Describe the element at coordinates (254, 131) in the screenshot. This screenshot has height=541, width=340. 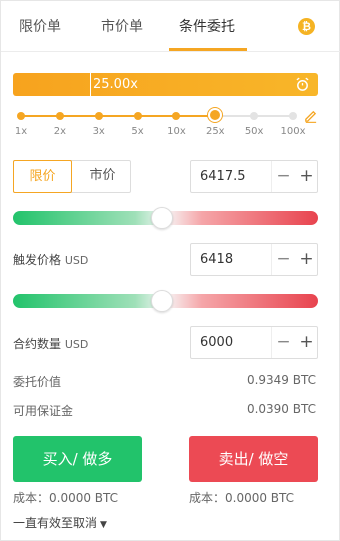
I see `leverage-tick-label: 50x` at that location.